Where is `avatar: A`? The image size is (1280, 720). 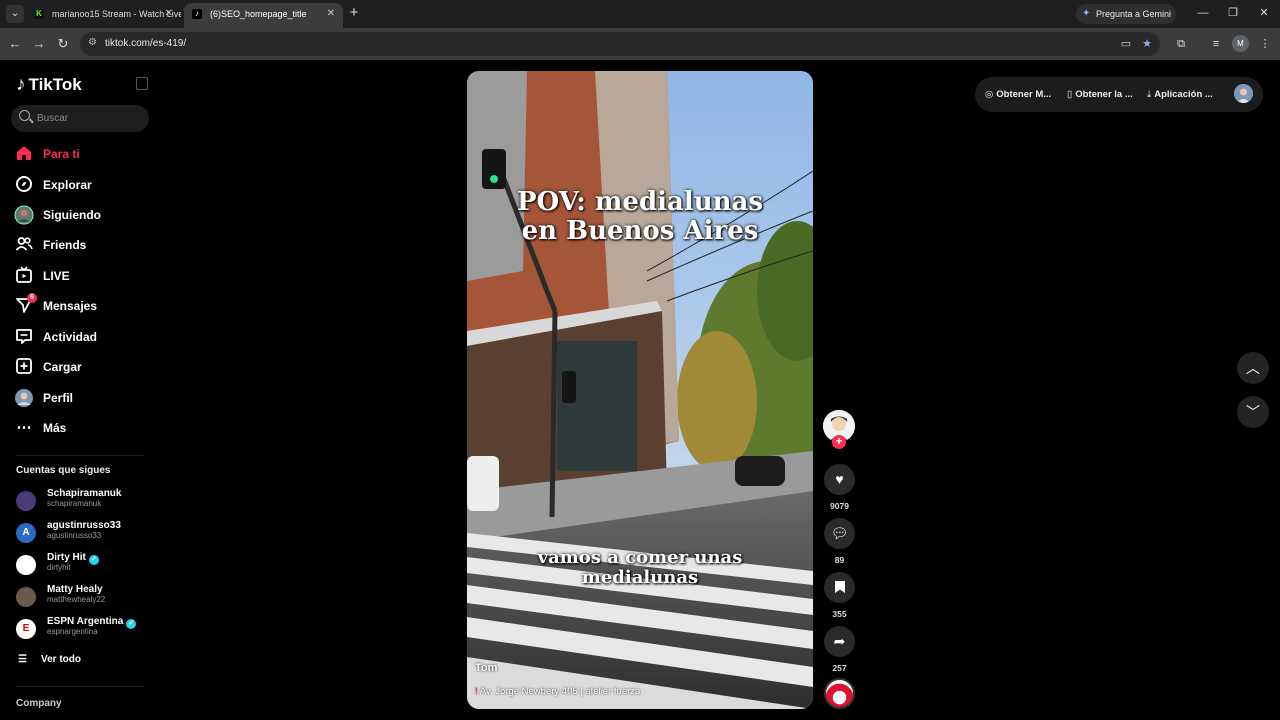
avatar: A is located at coordinates (26, 533).